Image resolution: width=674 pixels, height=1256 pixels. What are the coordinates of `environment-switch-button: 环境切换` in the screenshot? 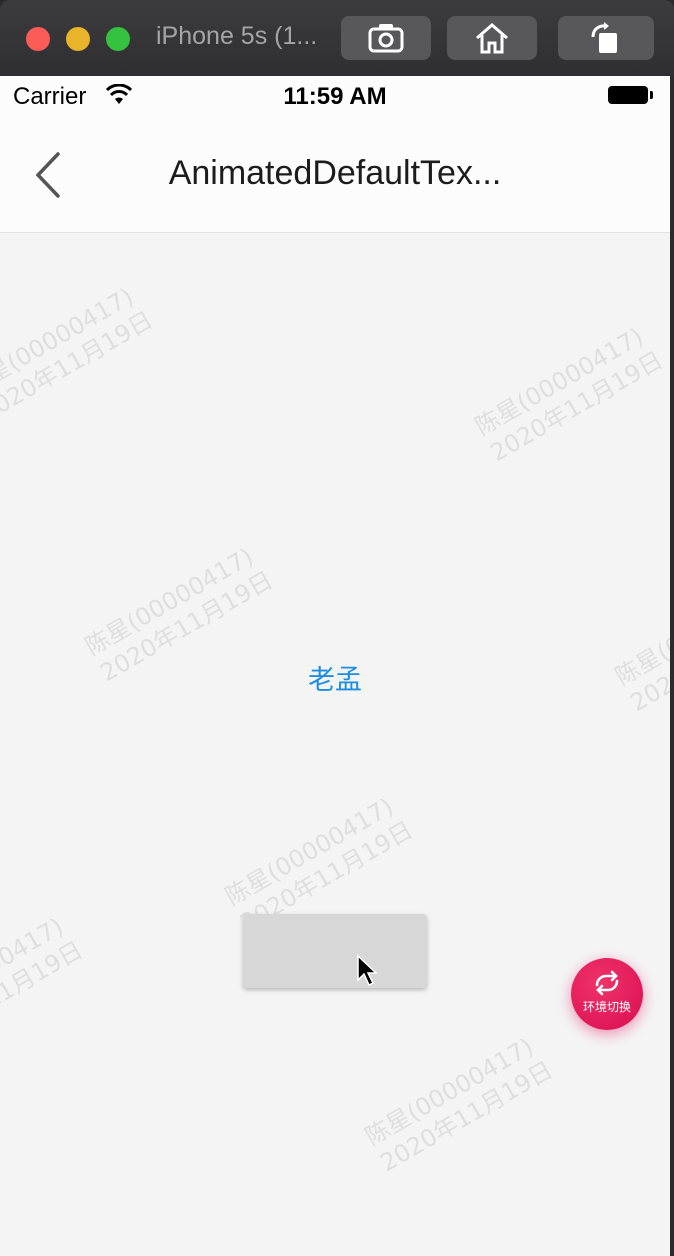 It's located at (607, 994).